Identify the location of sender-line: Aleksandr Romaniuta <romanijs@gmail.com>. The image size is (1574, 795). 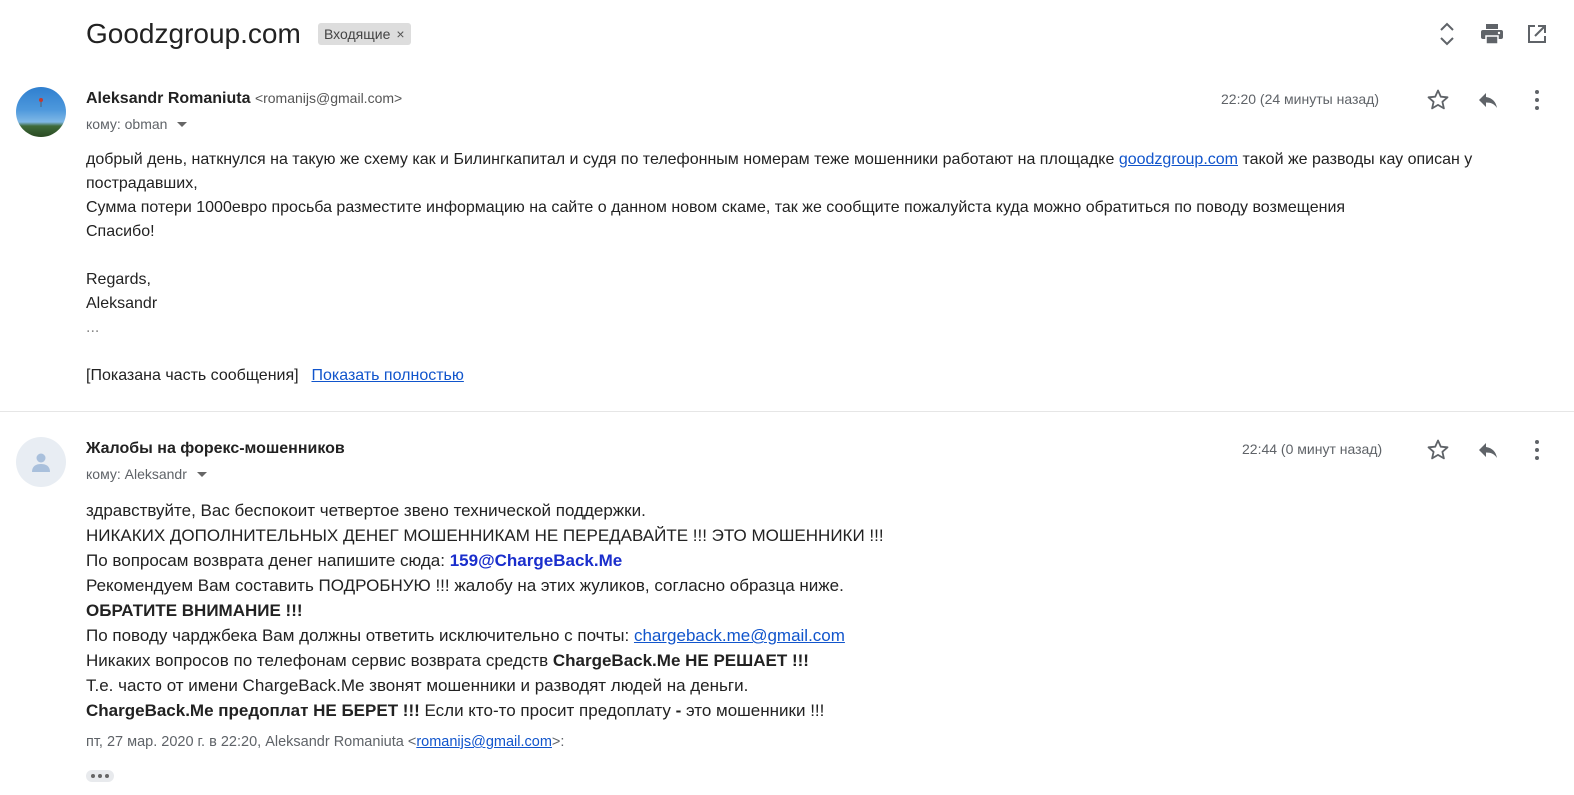
(244, 99).